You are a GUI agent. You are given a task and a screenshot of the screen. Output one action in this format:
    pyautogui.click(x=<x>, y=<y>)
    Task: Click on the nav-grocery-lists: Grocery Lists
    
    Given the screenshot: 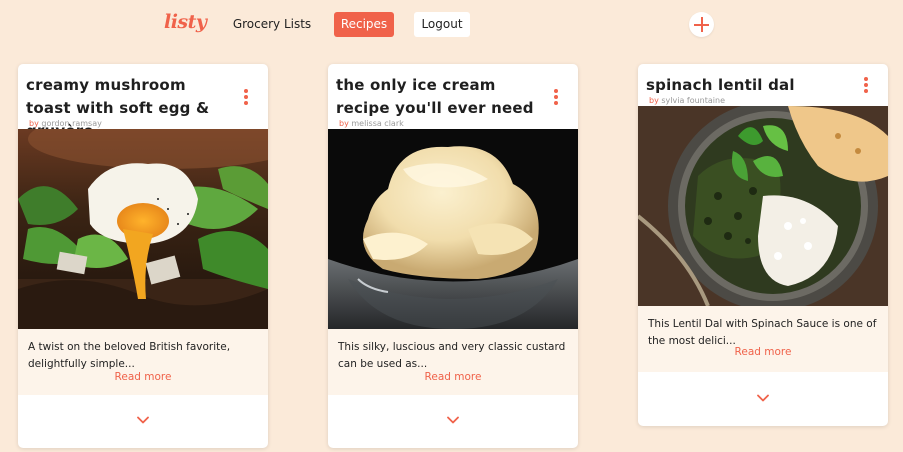 What is the action you would take?
    pyautogui.click(x=272, y=24)
    